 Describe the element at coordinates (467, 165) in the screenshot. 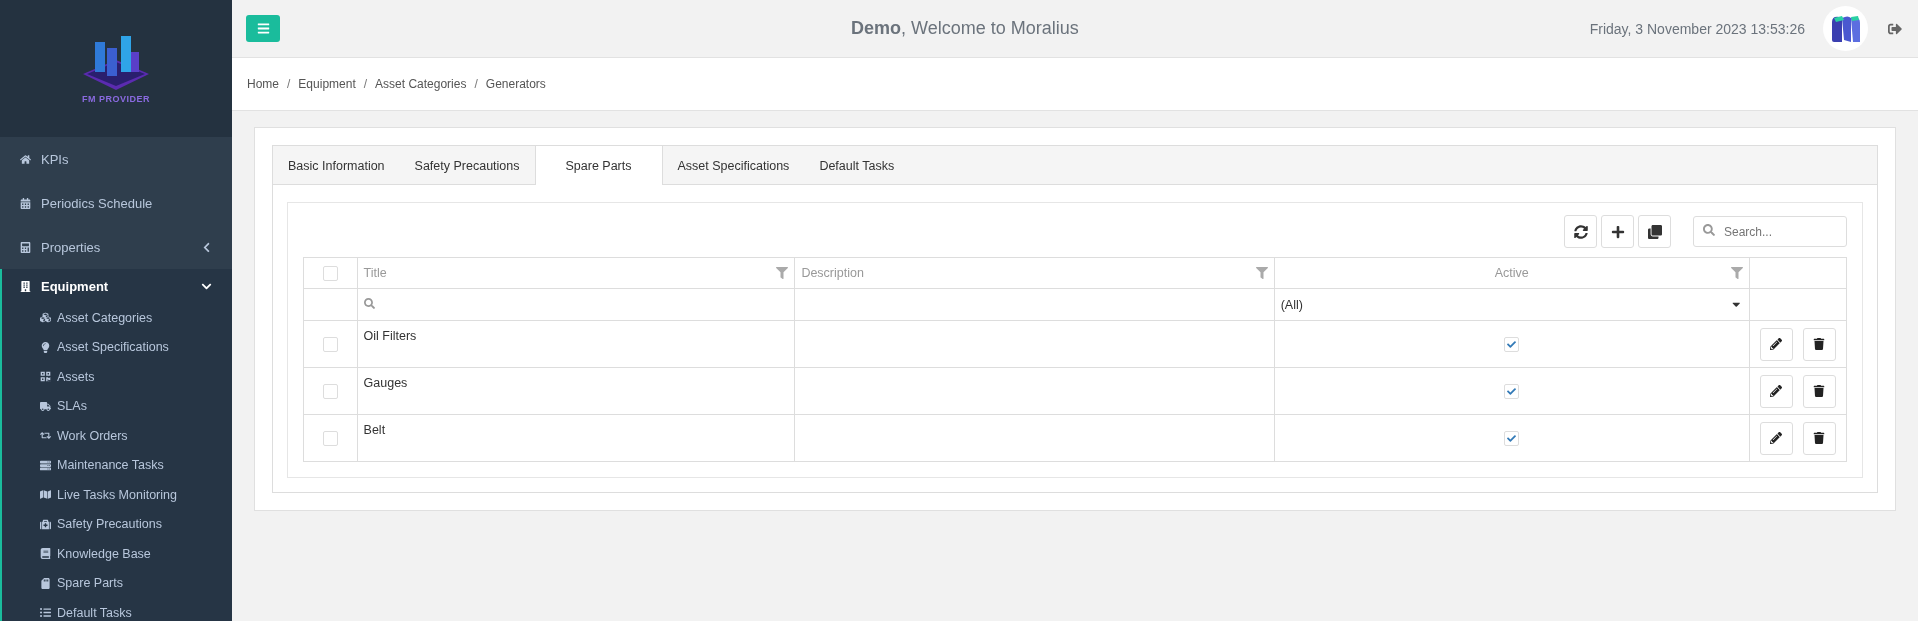

I see `tab: Safety Precautions` at that location.